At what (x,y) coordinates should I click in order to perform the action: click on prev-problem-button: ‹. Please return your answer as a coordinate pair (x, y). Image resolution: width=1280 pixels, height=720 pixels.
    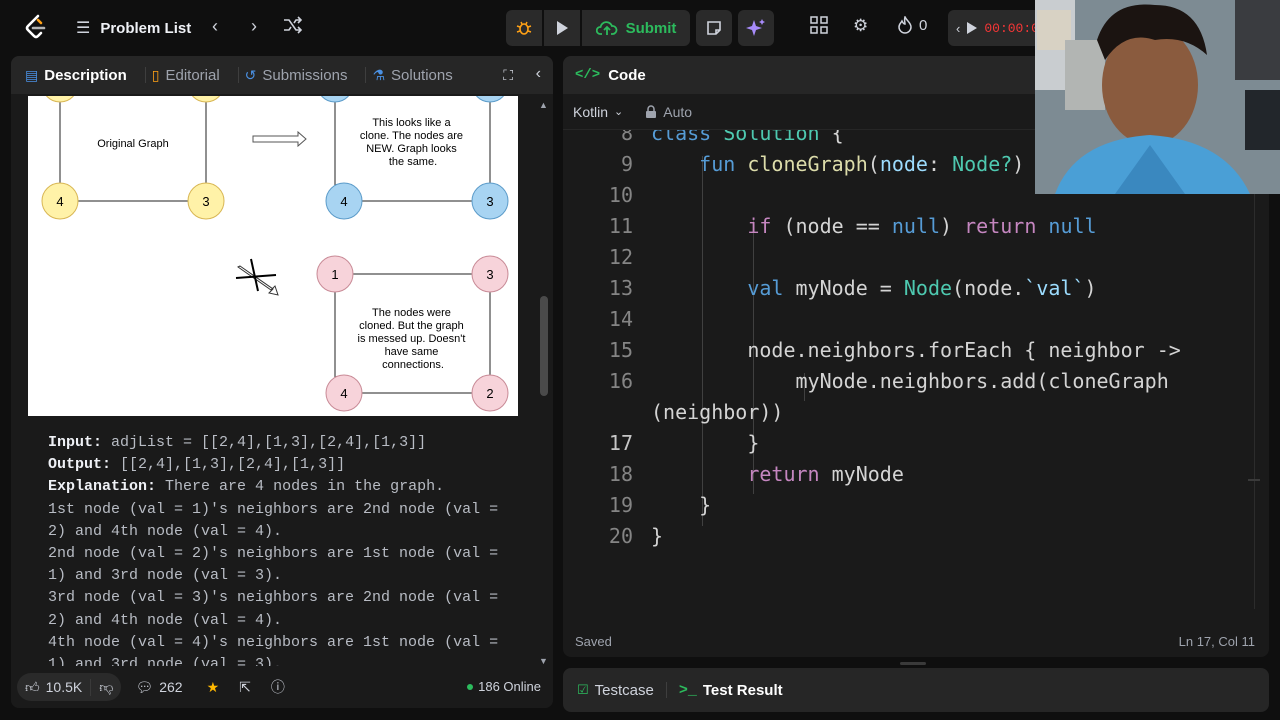
    Looking at the image, I should click on (215, 26).